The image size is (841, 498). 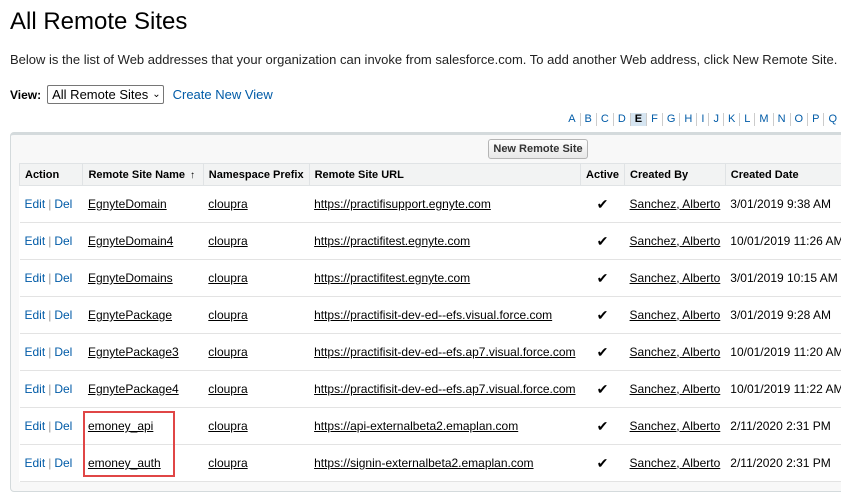 What do you see at coordinates (687, 119) in the screenshot?
I see `alphabet-letter-h: H` at bounding box center [687, 119].